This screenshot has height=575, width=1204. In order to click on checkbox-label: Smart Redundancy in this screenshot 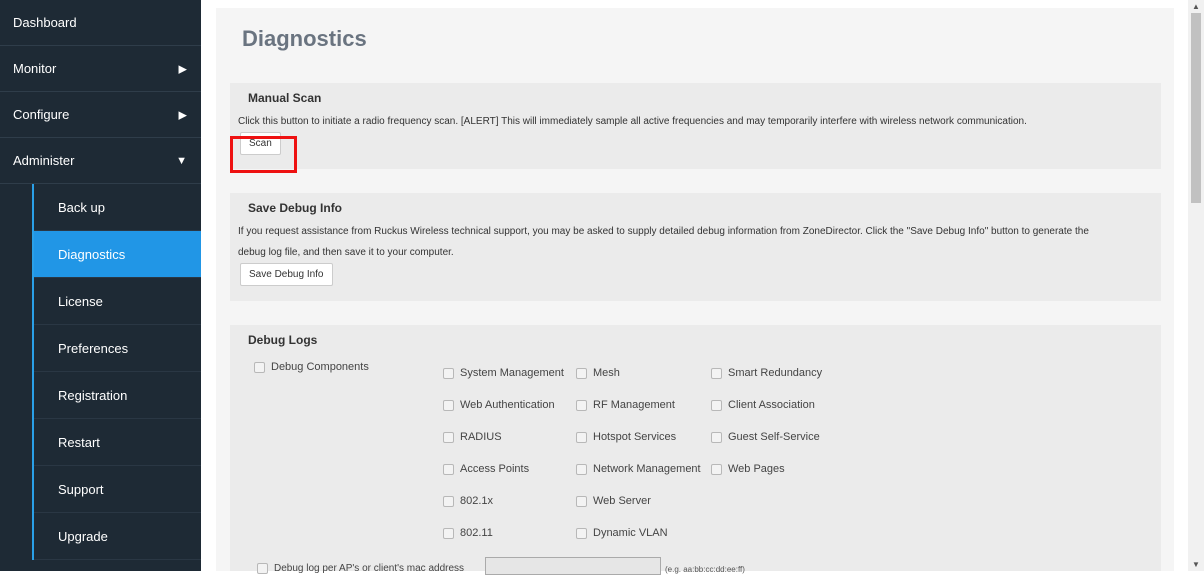, I will do `click(775, 373)`.